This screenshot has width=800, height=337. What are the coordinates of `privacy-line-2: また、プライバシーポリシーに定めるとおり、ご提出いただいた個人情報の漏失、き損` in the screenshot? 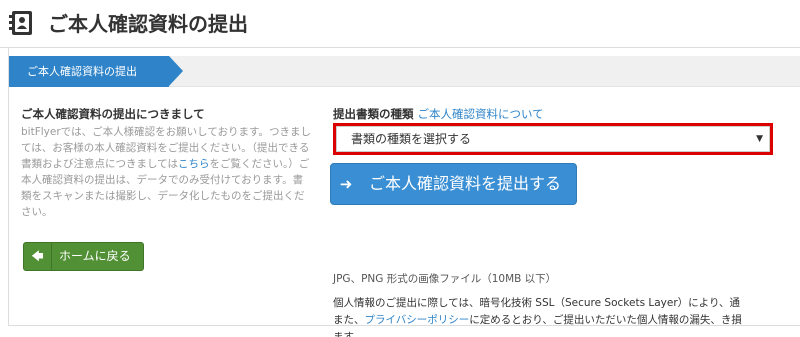 It's located at (566, 320).